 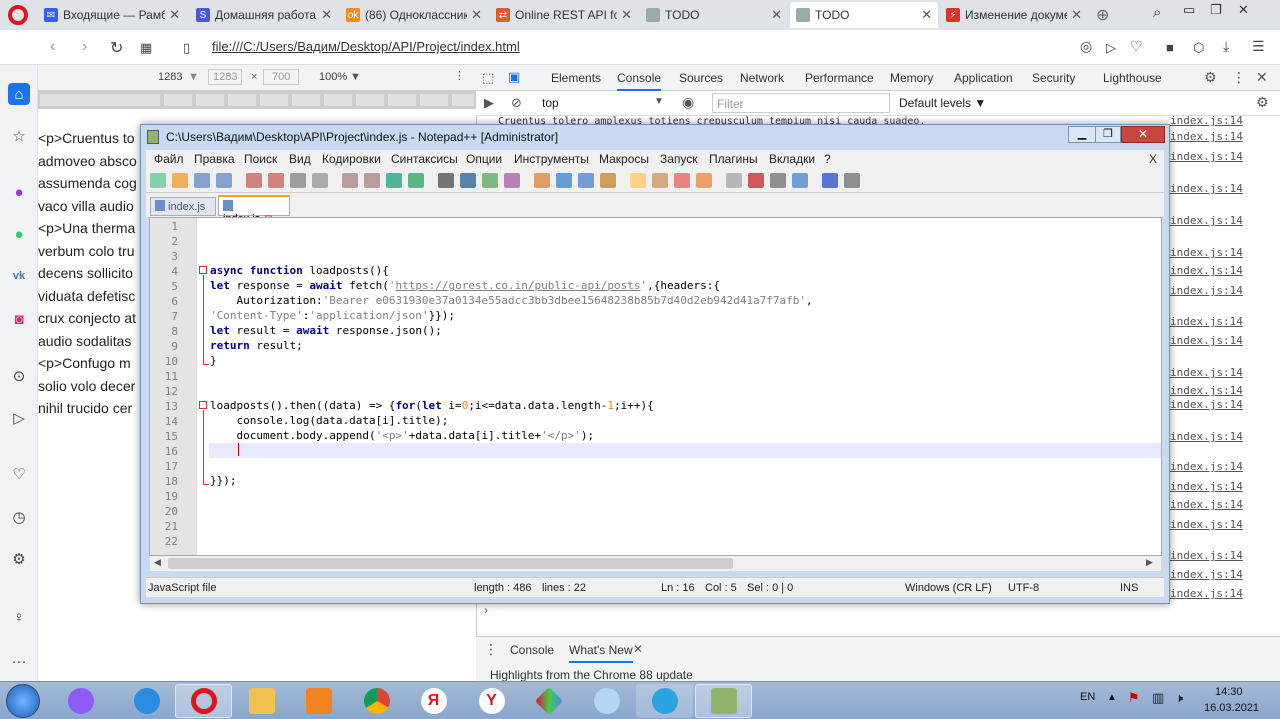 I want to click on start-button, so click(x=23, y=701).